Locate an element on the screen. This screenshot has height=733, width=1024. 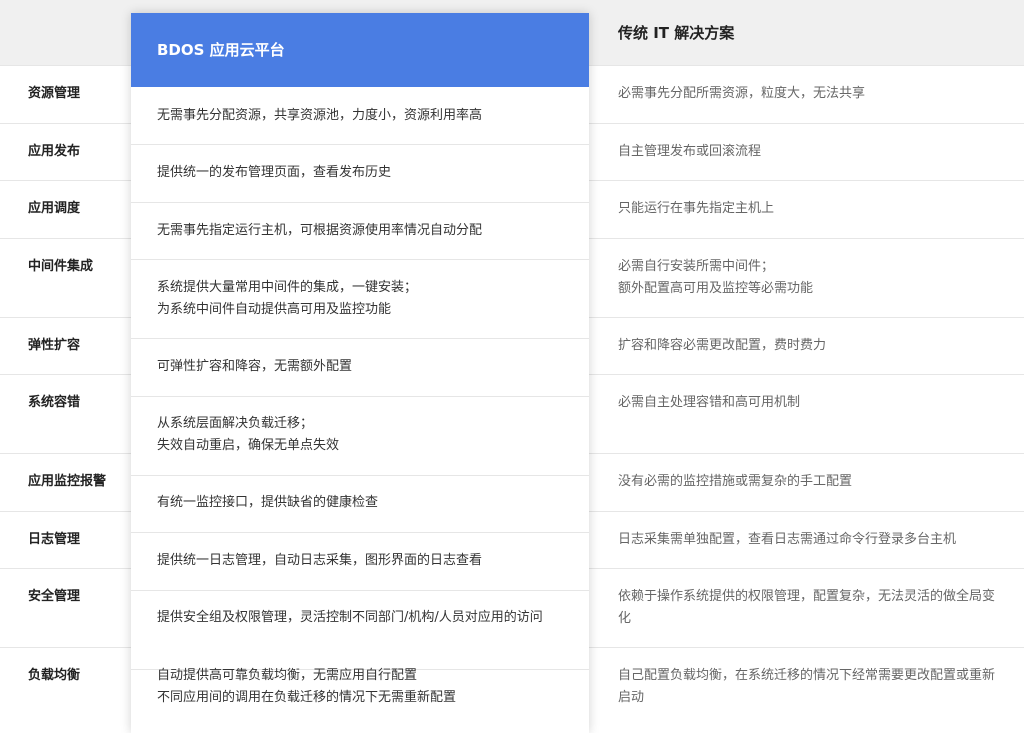
bdos-cell: 有统一监控接口，提供缺省的健康检查 is located at coordinates (268, 502).